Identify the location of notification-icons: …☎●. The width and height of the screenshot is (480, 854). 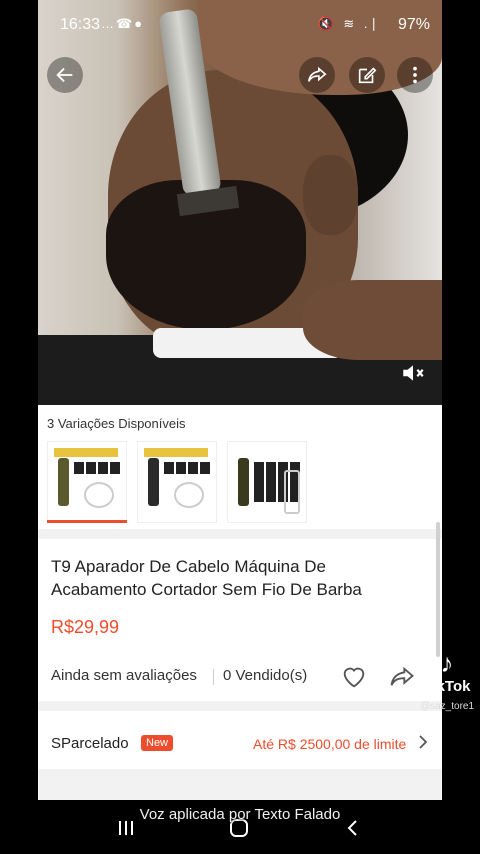
(123, 23).